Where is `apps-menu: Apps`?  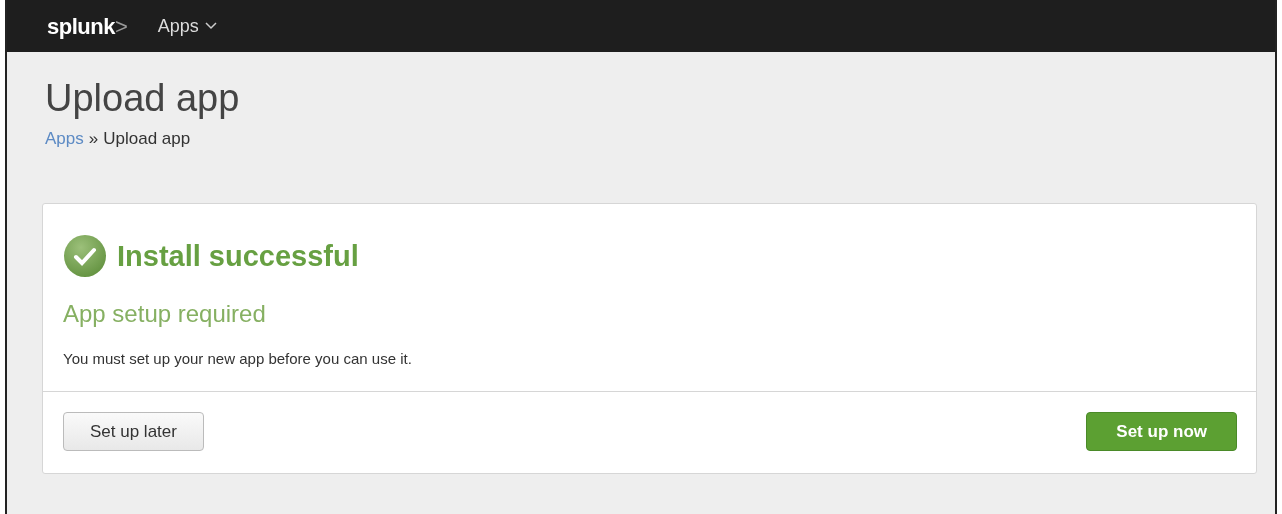 apps-menu: Apps is located at coordinates (187, 26).